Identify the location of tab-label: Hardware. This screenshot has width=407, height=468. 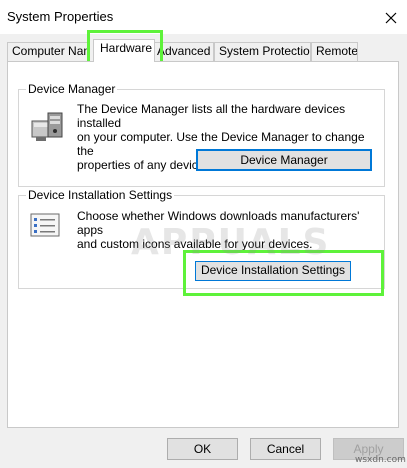
(126, 48).